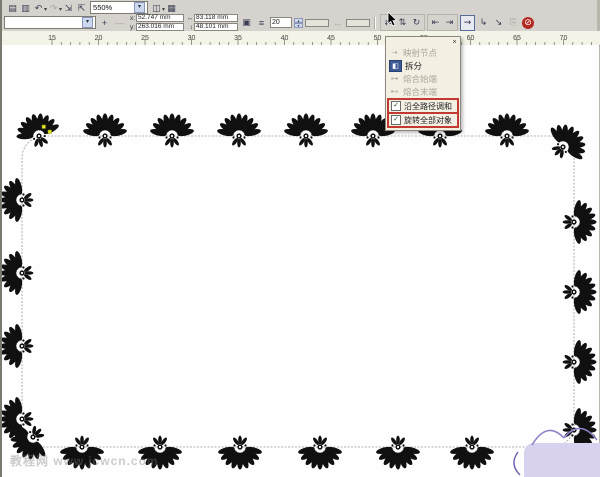  What do you see at coordinates (301, 38) in the screenshot?
I see `horizontal-ruler: 152025303540455055606570` at bounding box center [301, 38].